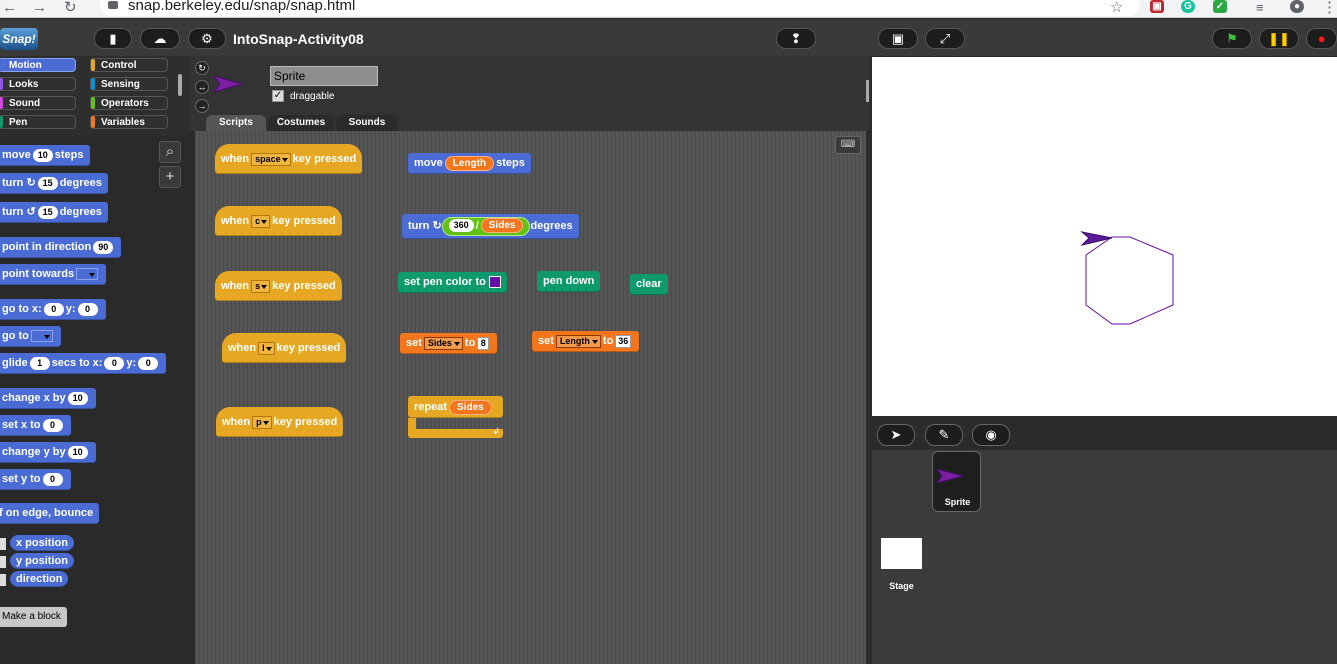 The width and height of the screenshot is (1337, 664). Describe the element at coordinates (1232, 38) in the screenshot. I see `green-flag-button: ⚑` at that location.